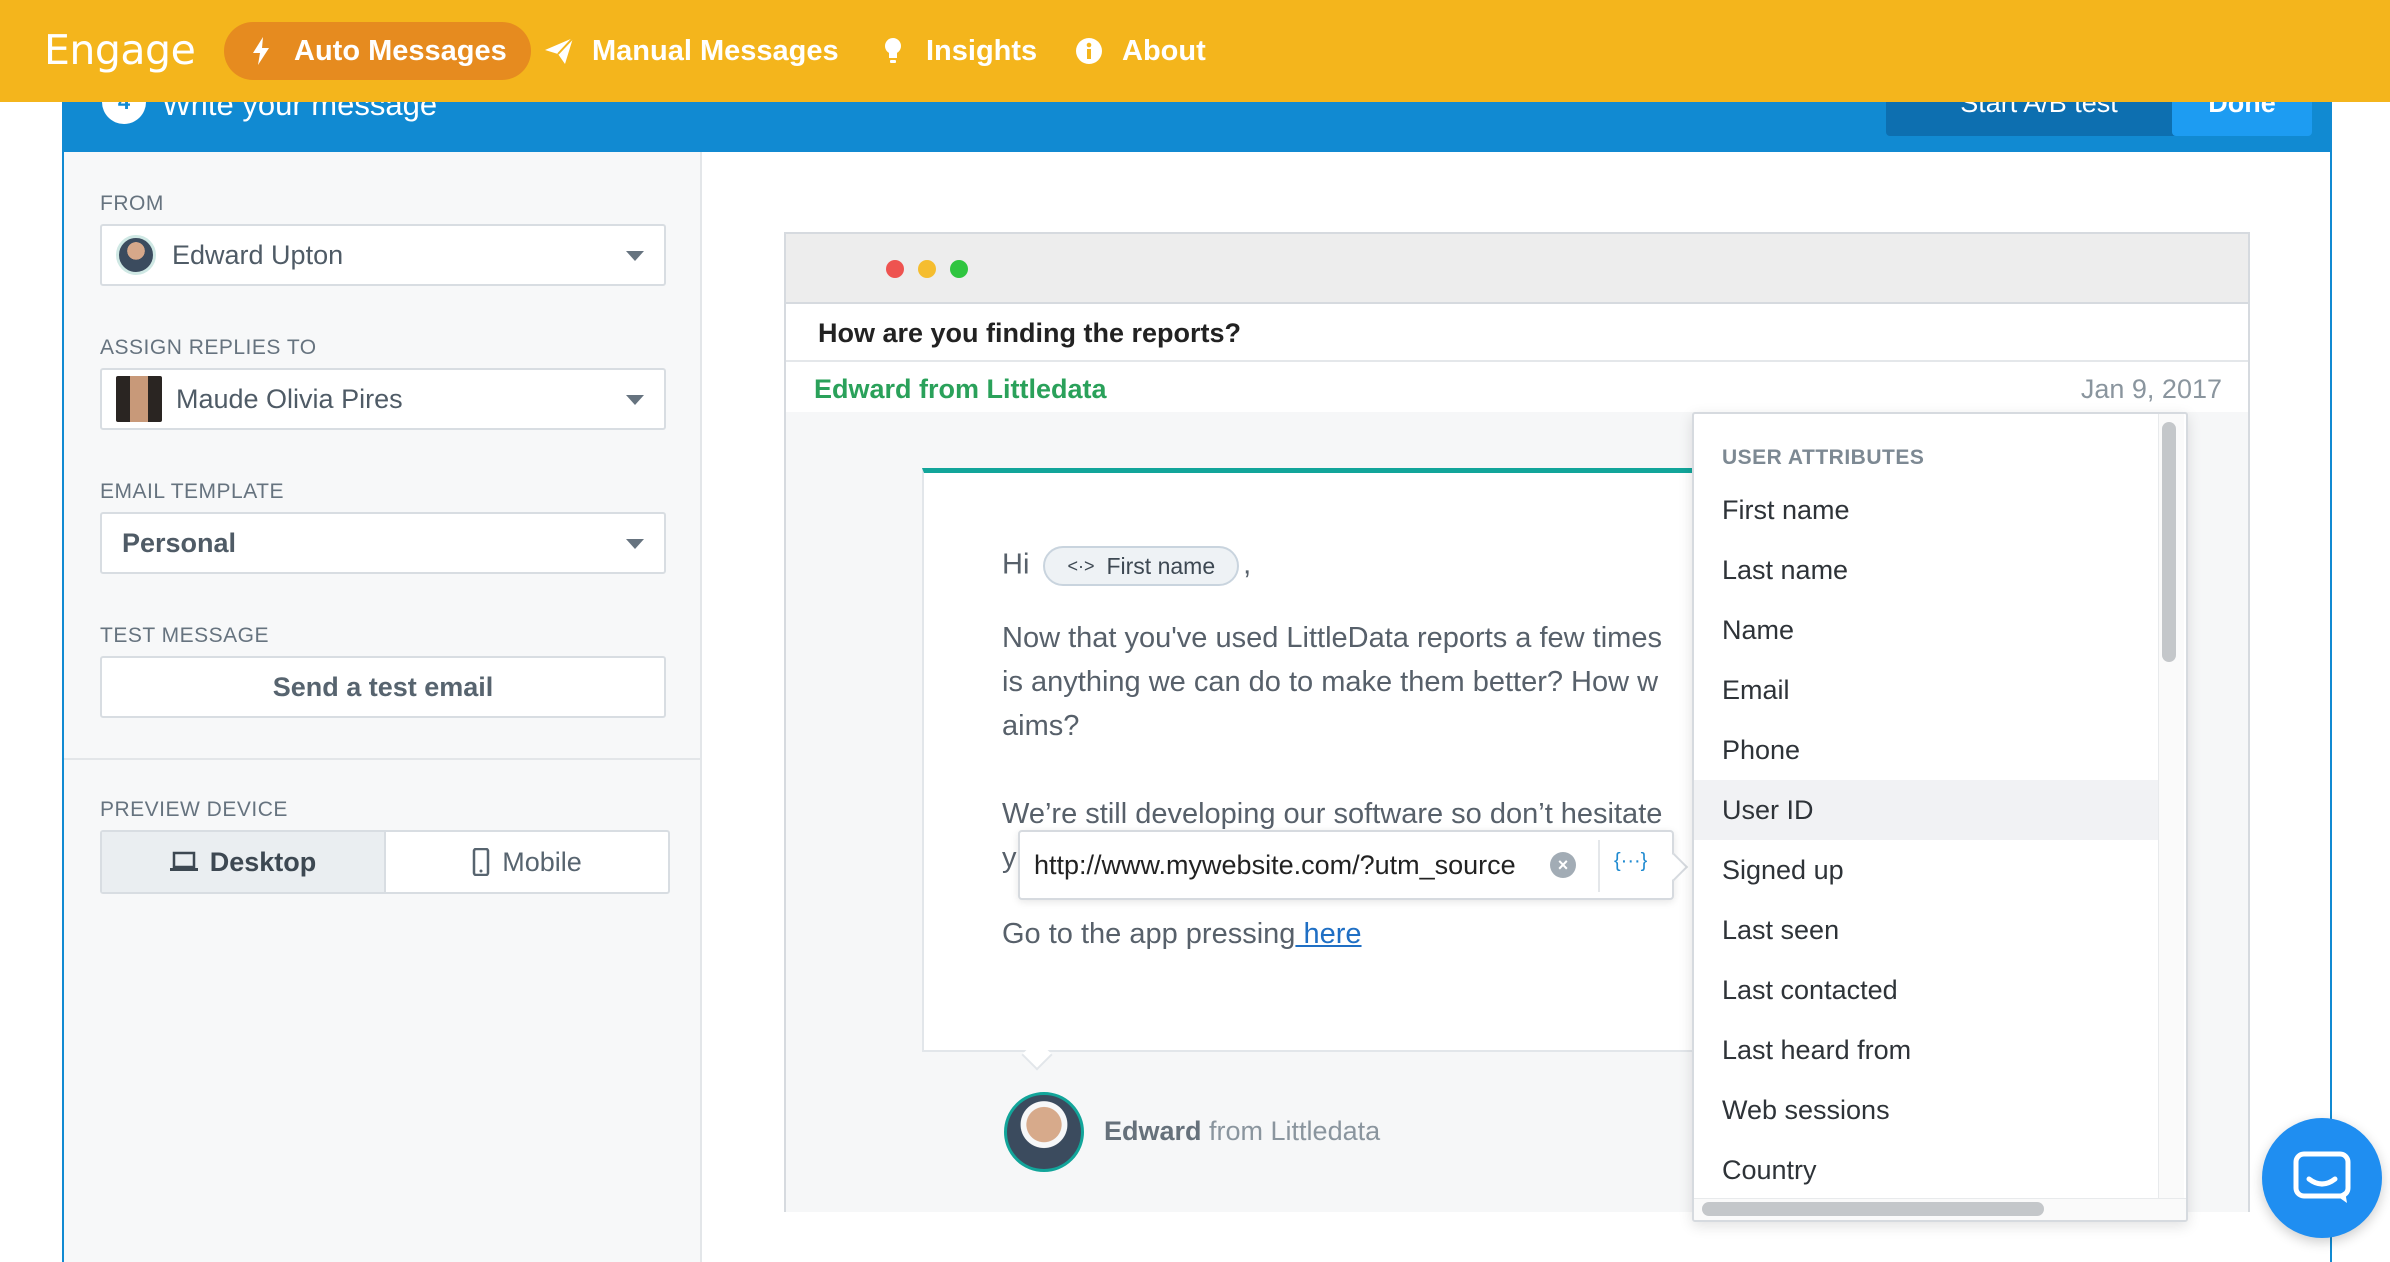  What do you see at coordinates (400, 50) in the screenshot?
I see `nav-auto-messages-label: Auto Messages` at bounding box center [400, 50].